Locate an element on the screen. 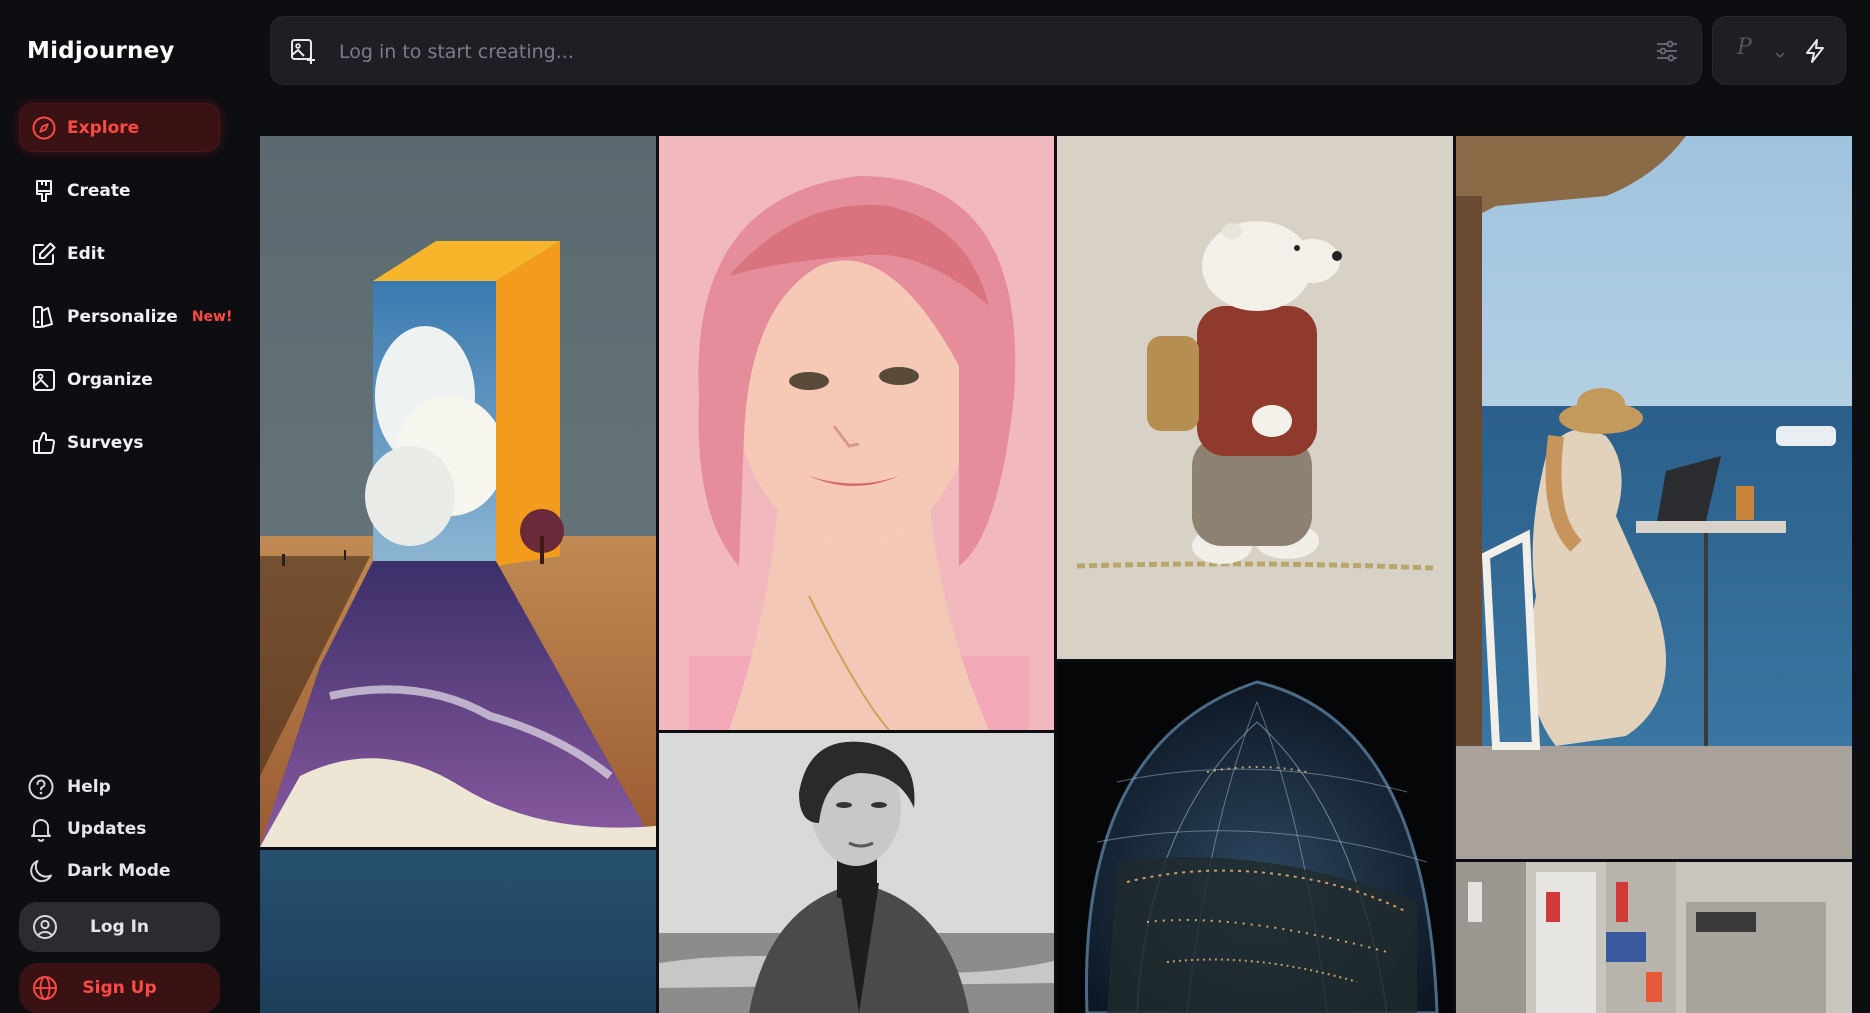 The width and height of the screenshot is (1870, 1013). globe-icon is located at coordinates (45, 988).